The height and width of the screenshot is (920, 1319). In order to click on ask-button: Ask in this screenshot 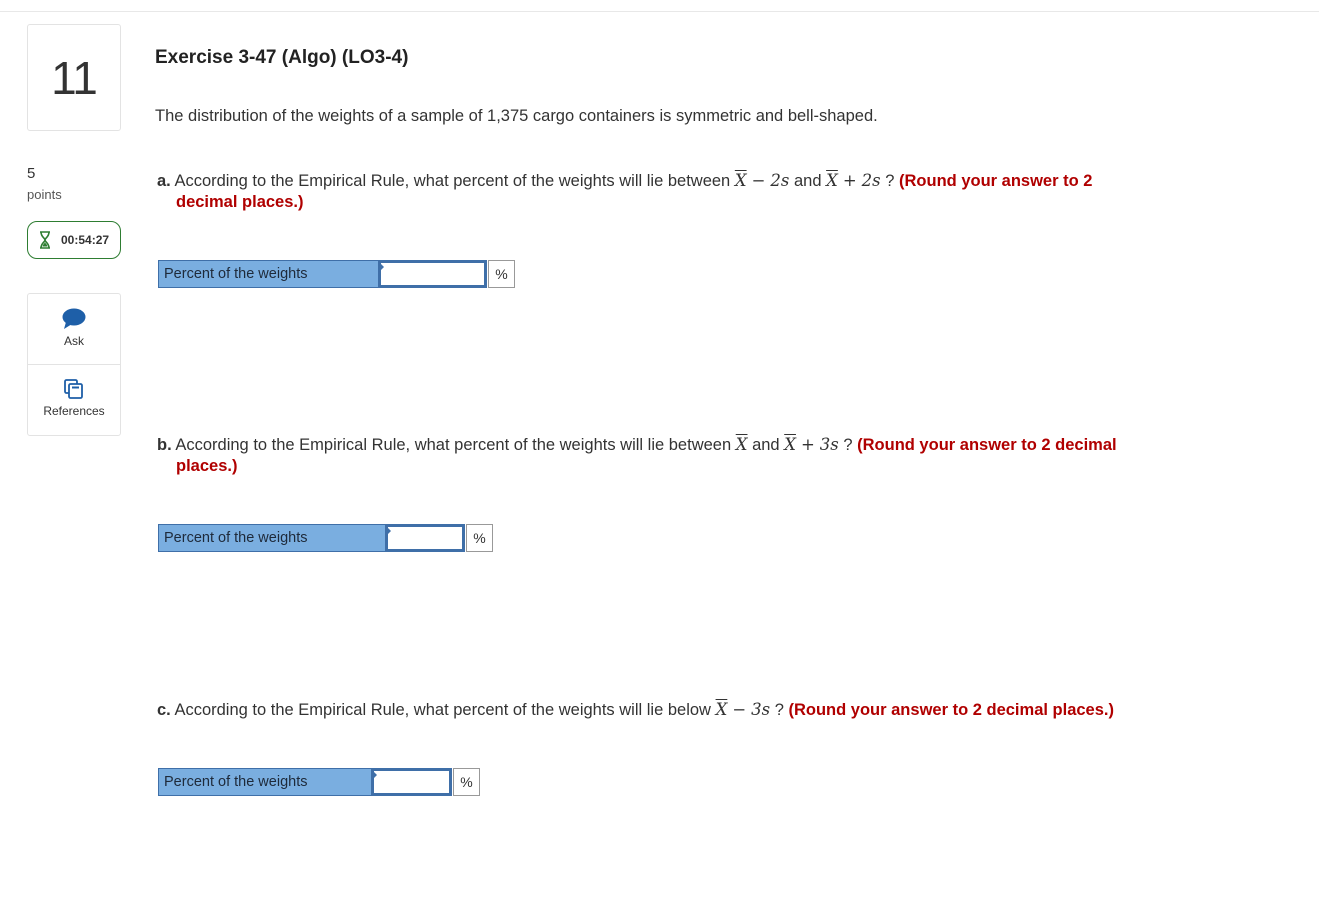, I will do `click(74, 328)`.